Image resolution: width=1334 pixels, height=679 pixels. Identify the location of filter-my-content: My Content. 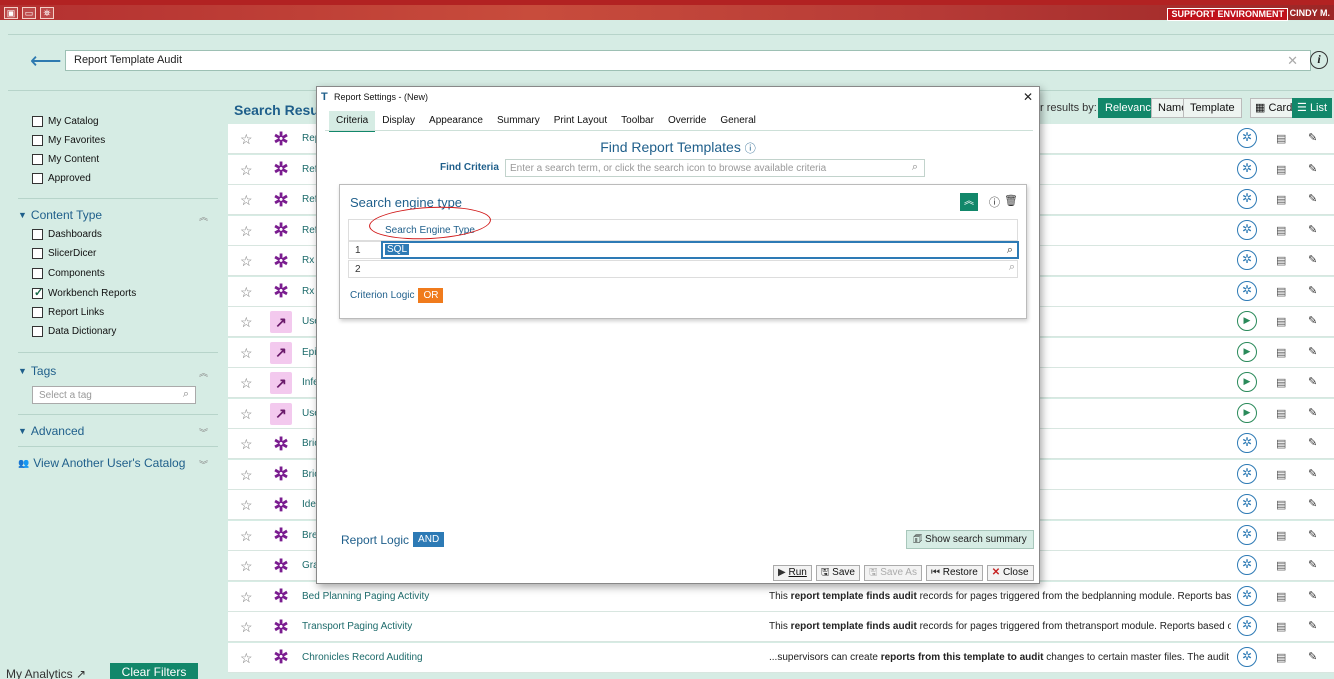
(65, 159).